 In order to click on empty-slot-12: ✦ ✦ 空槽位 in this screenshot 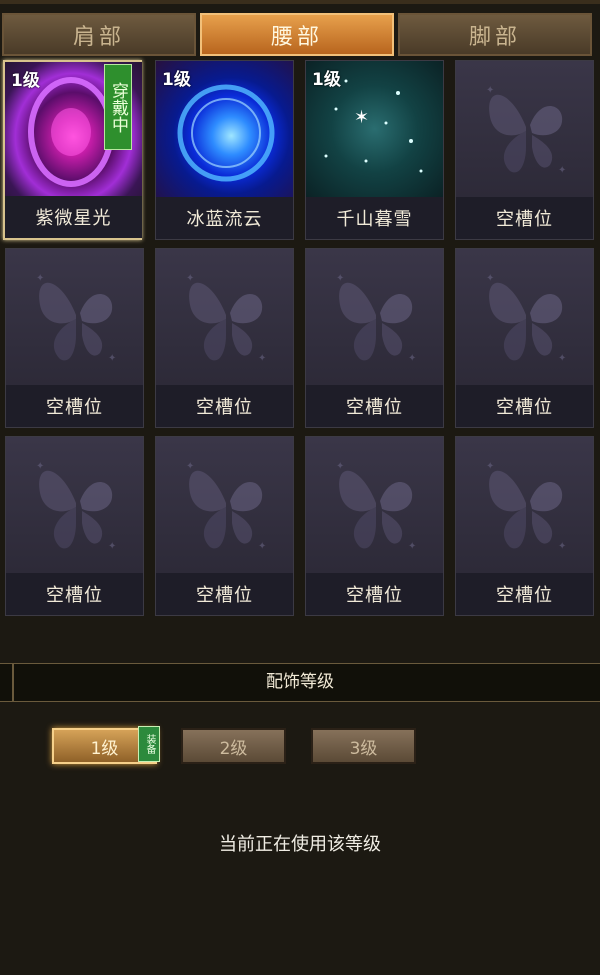, I will do `click(524, 526)`.